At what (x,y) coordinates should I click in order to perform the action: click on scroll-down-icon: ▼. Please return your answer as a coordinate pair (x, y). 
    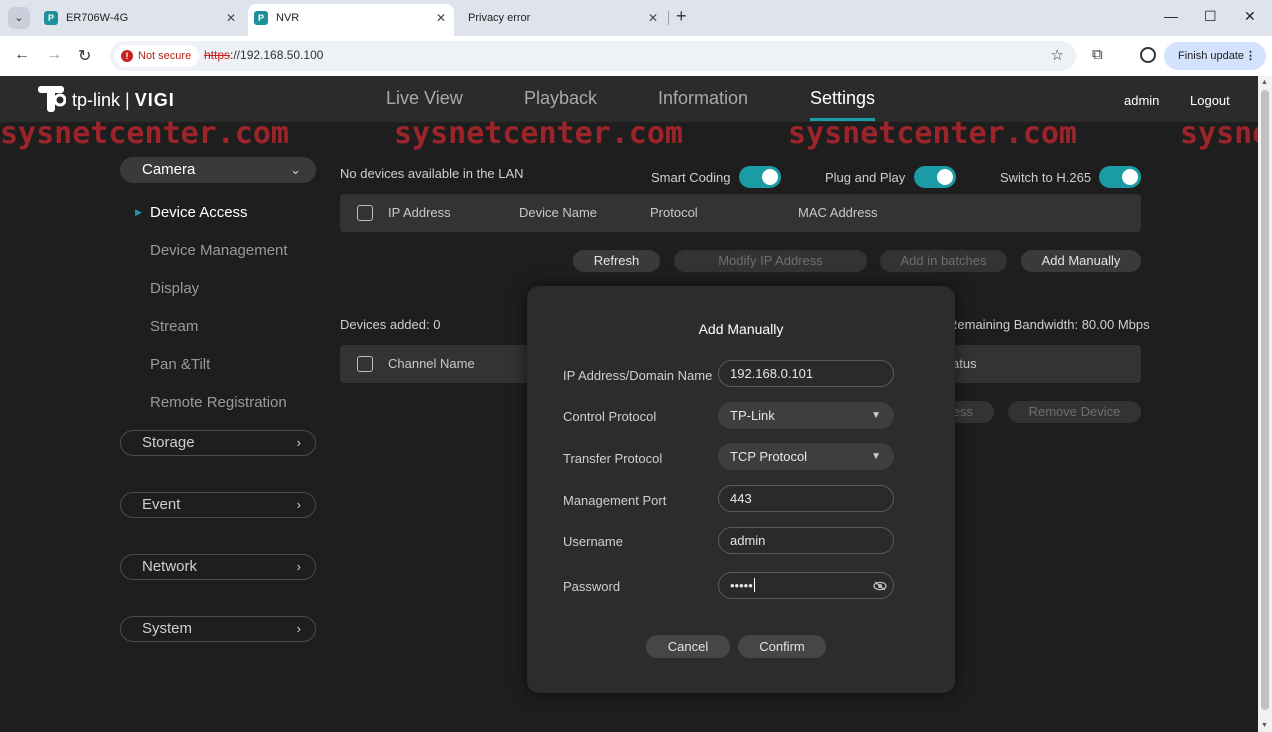
    Looking at the image, I should click on (1264, 725).